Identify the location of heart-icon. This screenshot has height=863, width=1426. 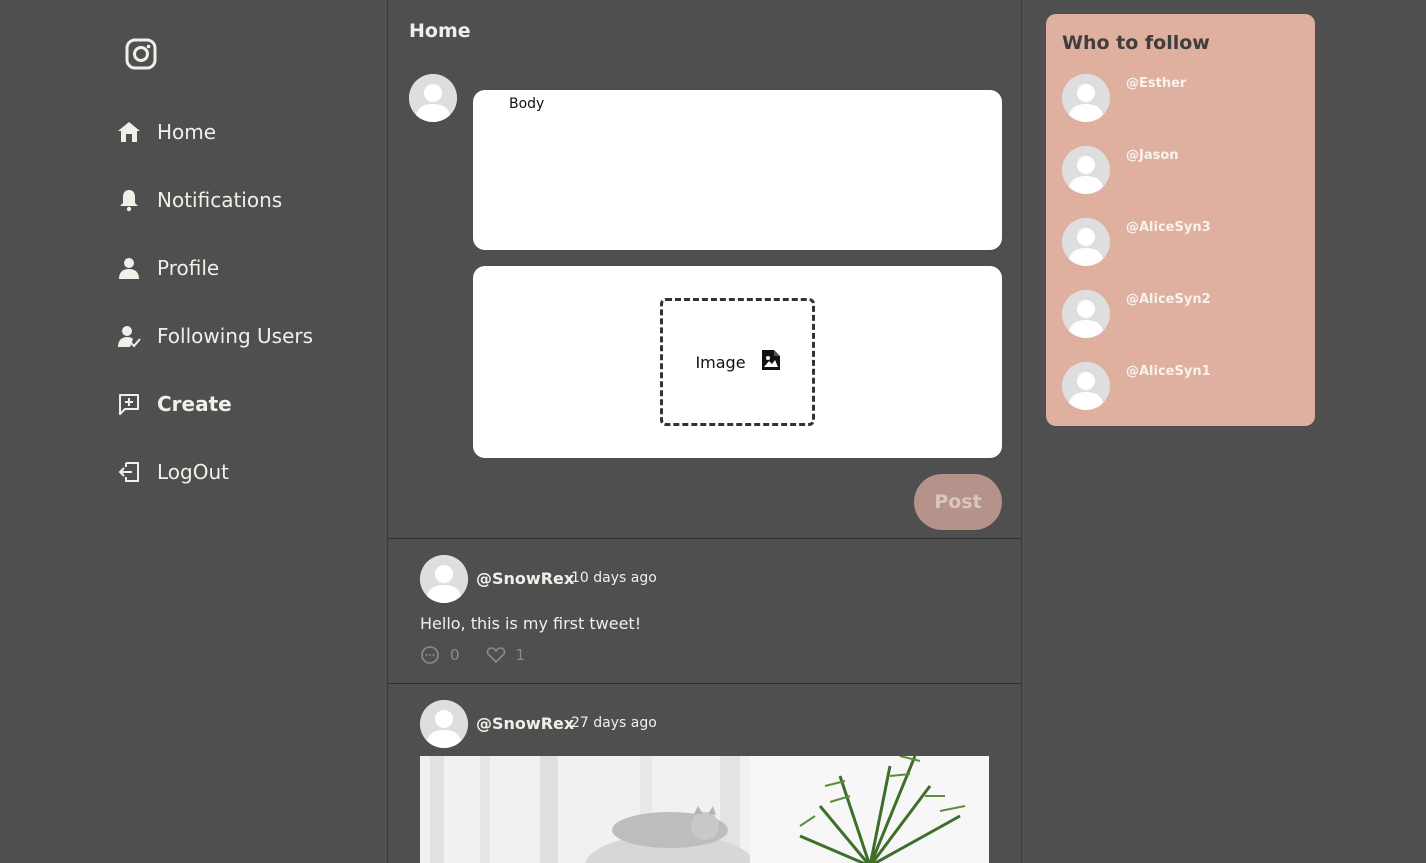
(495, 655).